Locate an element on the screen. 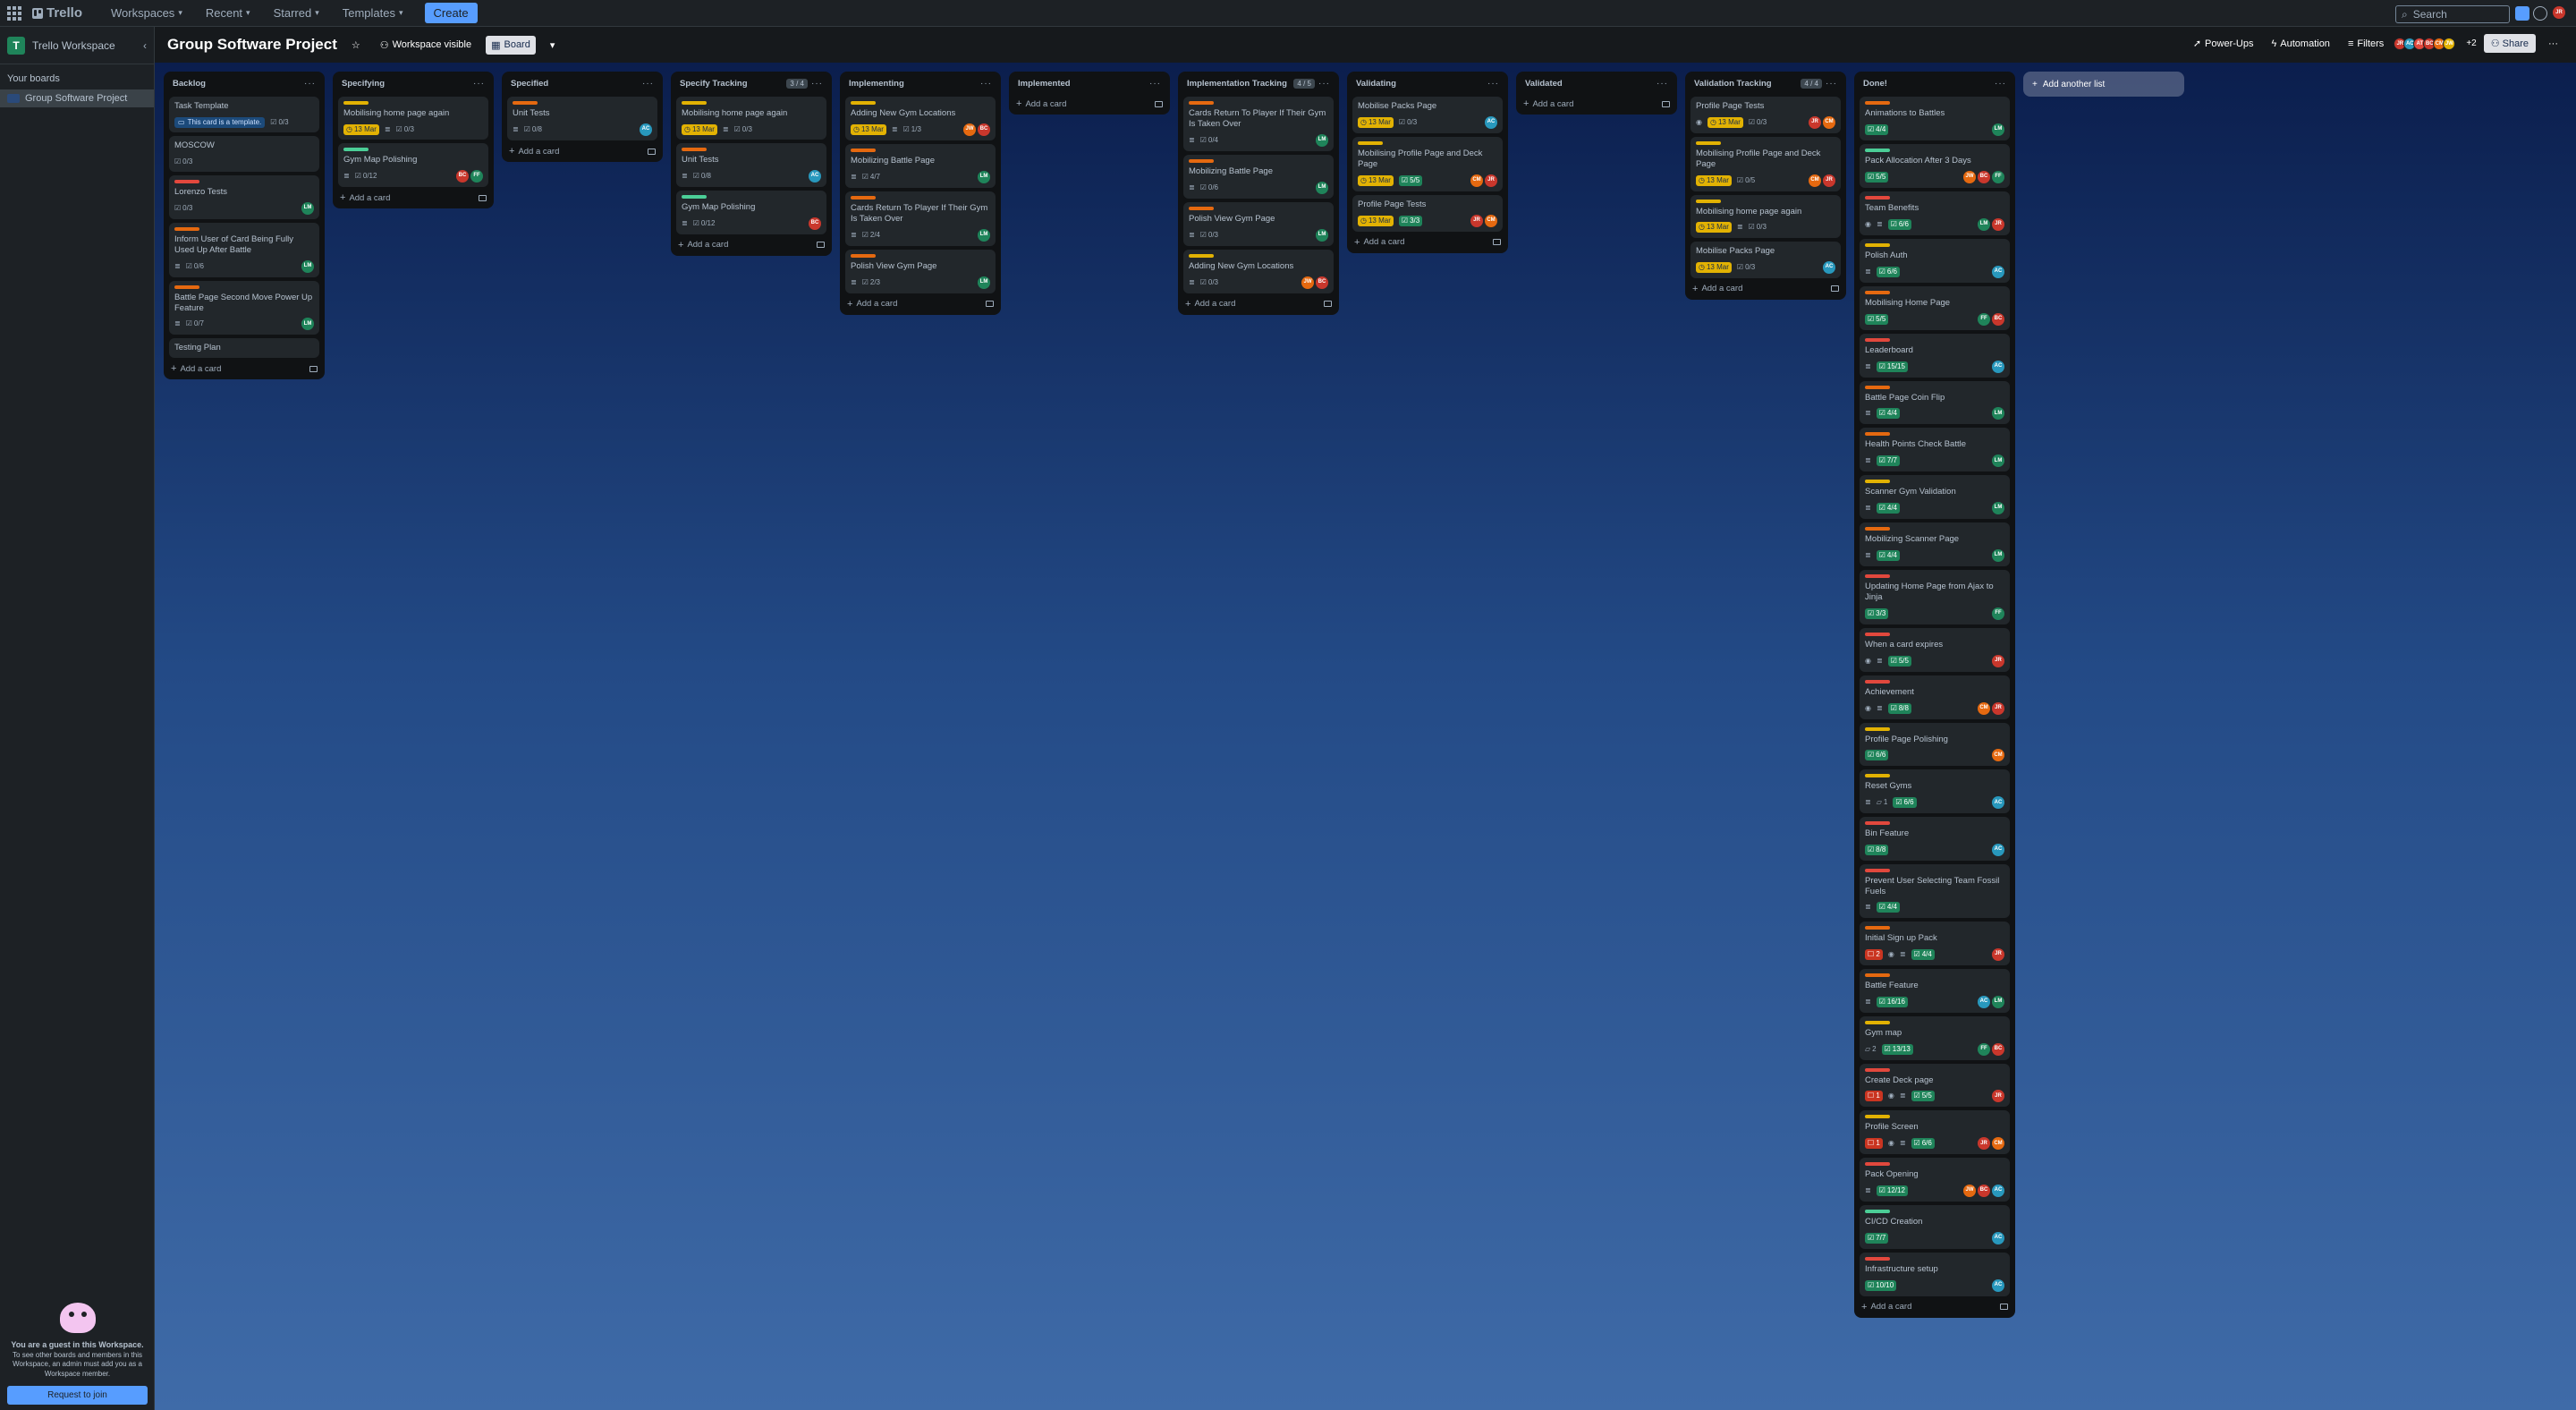 The width and height of the screenshot is (2576, 1410). list-title: Specify Tracking is located at coordinates (731, 84).